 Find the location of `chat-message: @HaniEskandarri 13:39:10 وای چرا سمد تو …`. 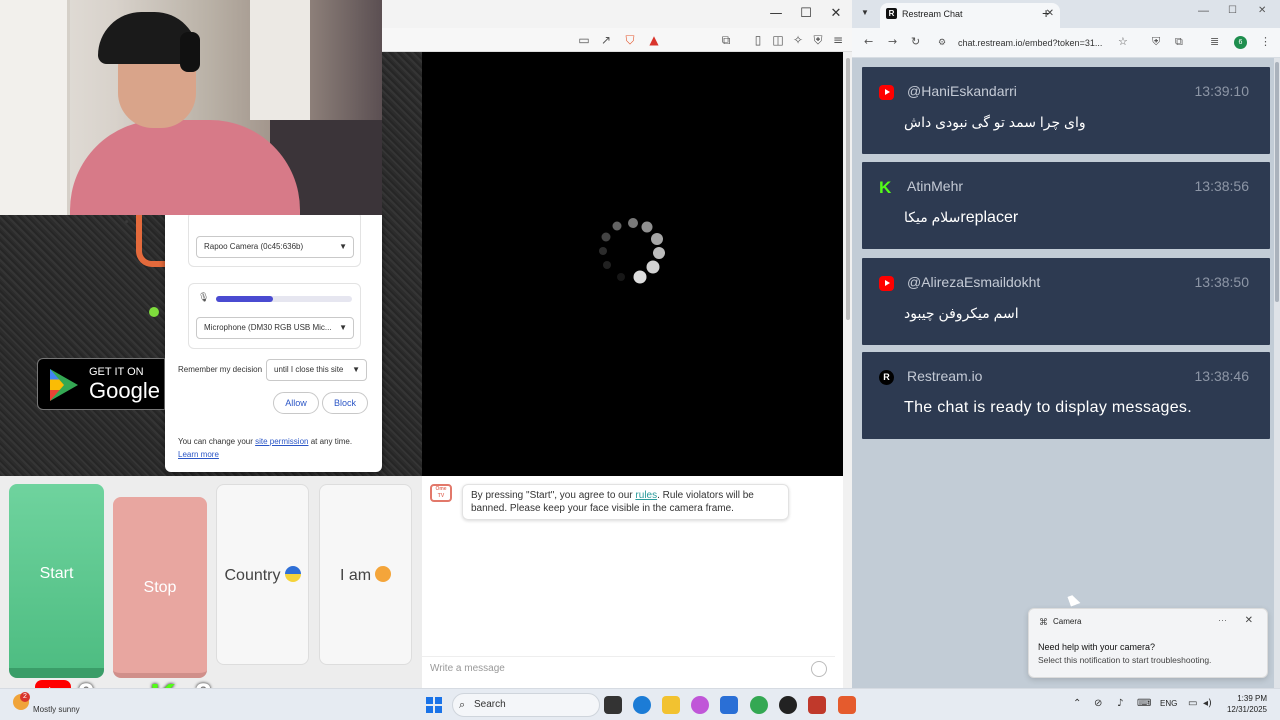

chat-message: @HaniEskandarri 13:39:10 وای چرا سمد تو … is located at coordinates (1066, 110).